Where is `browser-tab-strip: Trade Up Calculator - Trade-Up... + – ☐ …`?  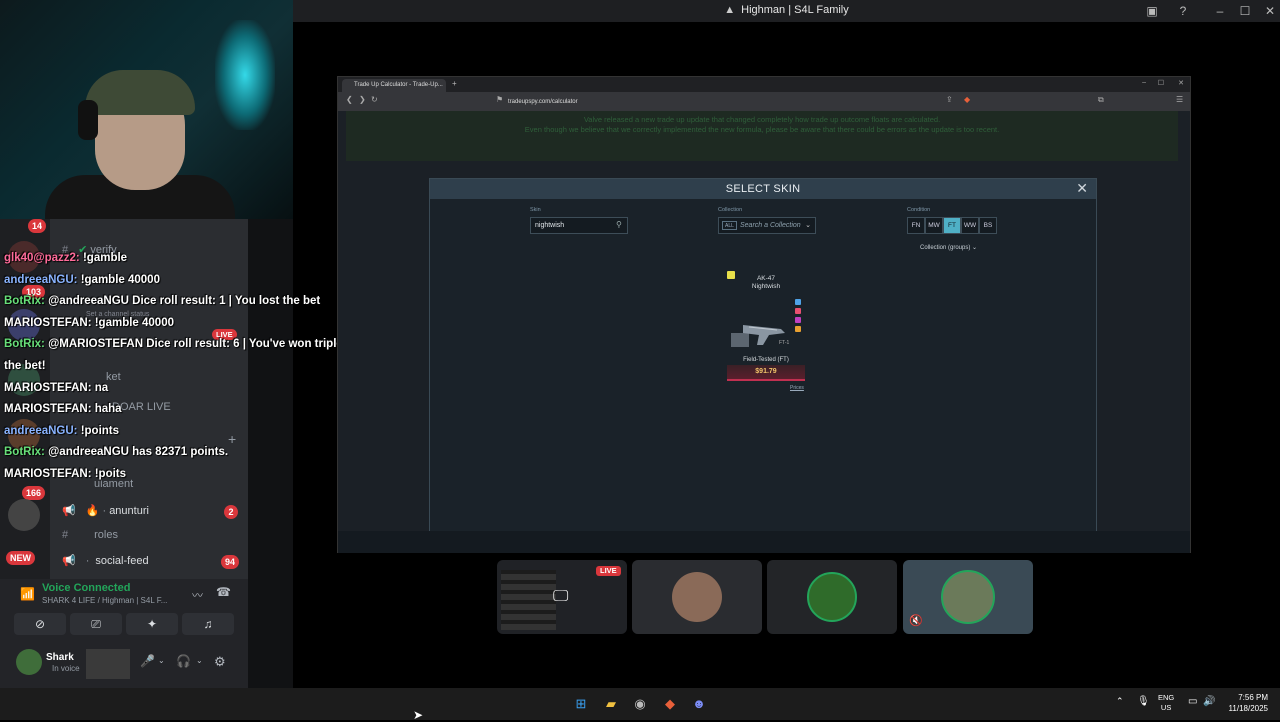
browser-tab-strip: Trade Up Calculator - Trade-Up... + – ☐ … is located at coordinates (764, 84).